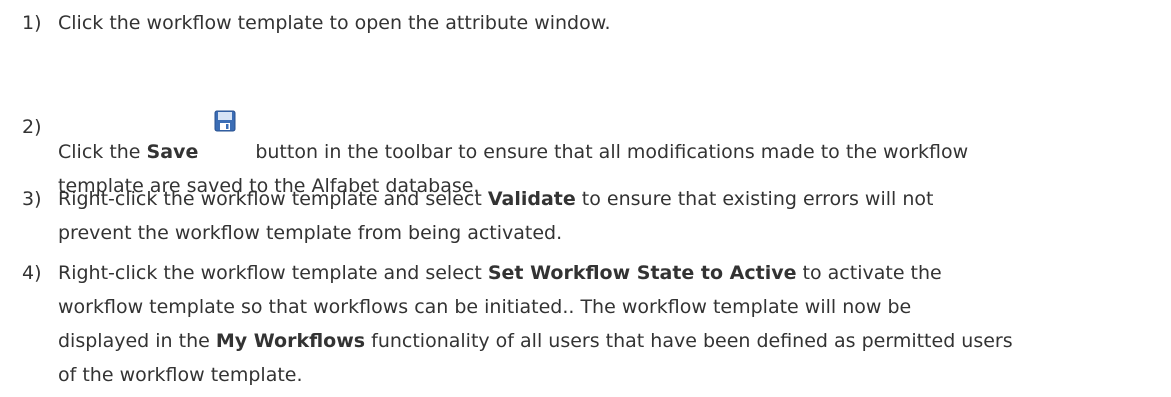  Describe the element at coordinates (180, 375) in the screenshot. I see `step-4-text-line4: of the workflow template.` at that location.